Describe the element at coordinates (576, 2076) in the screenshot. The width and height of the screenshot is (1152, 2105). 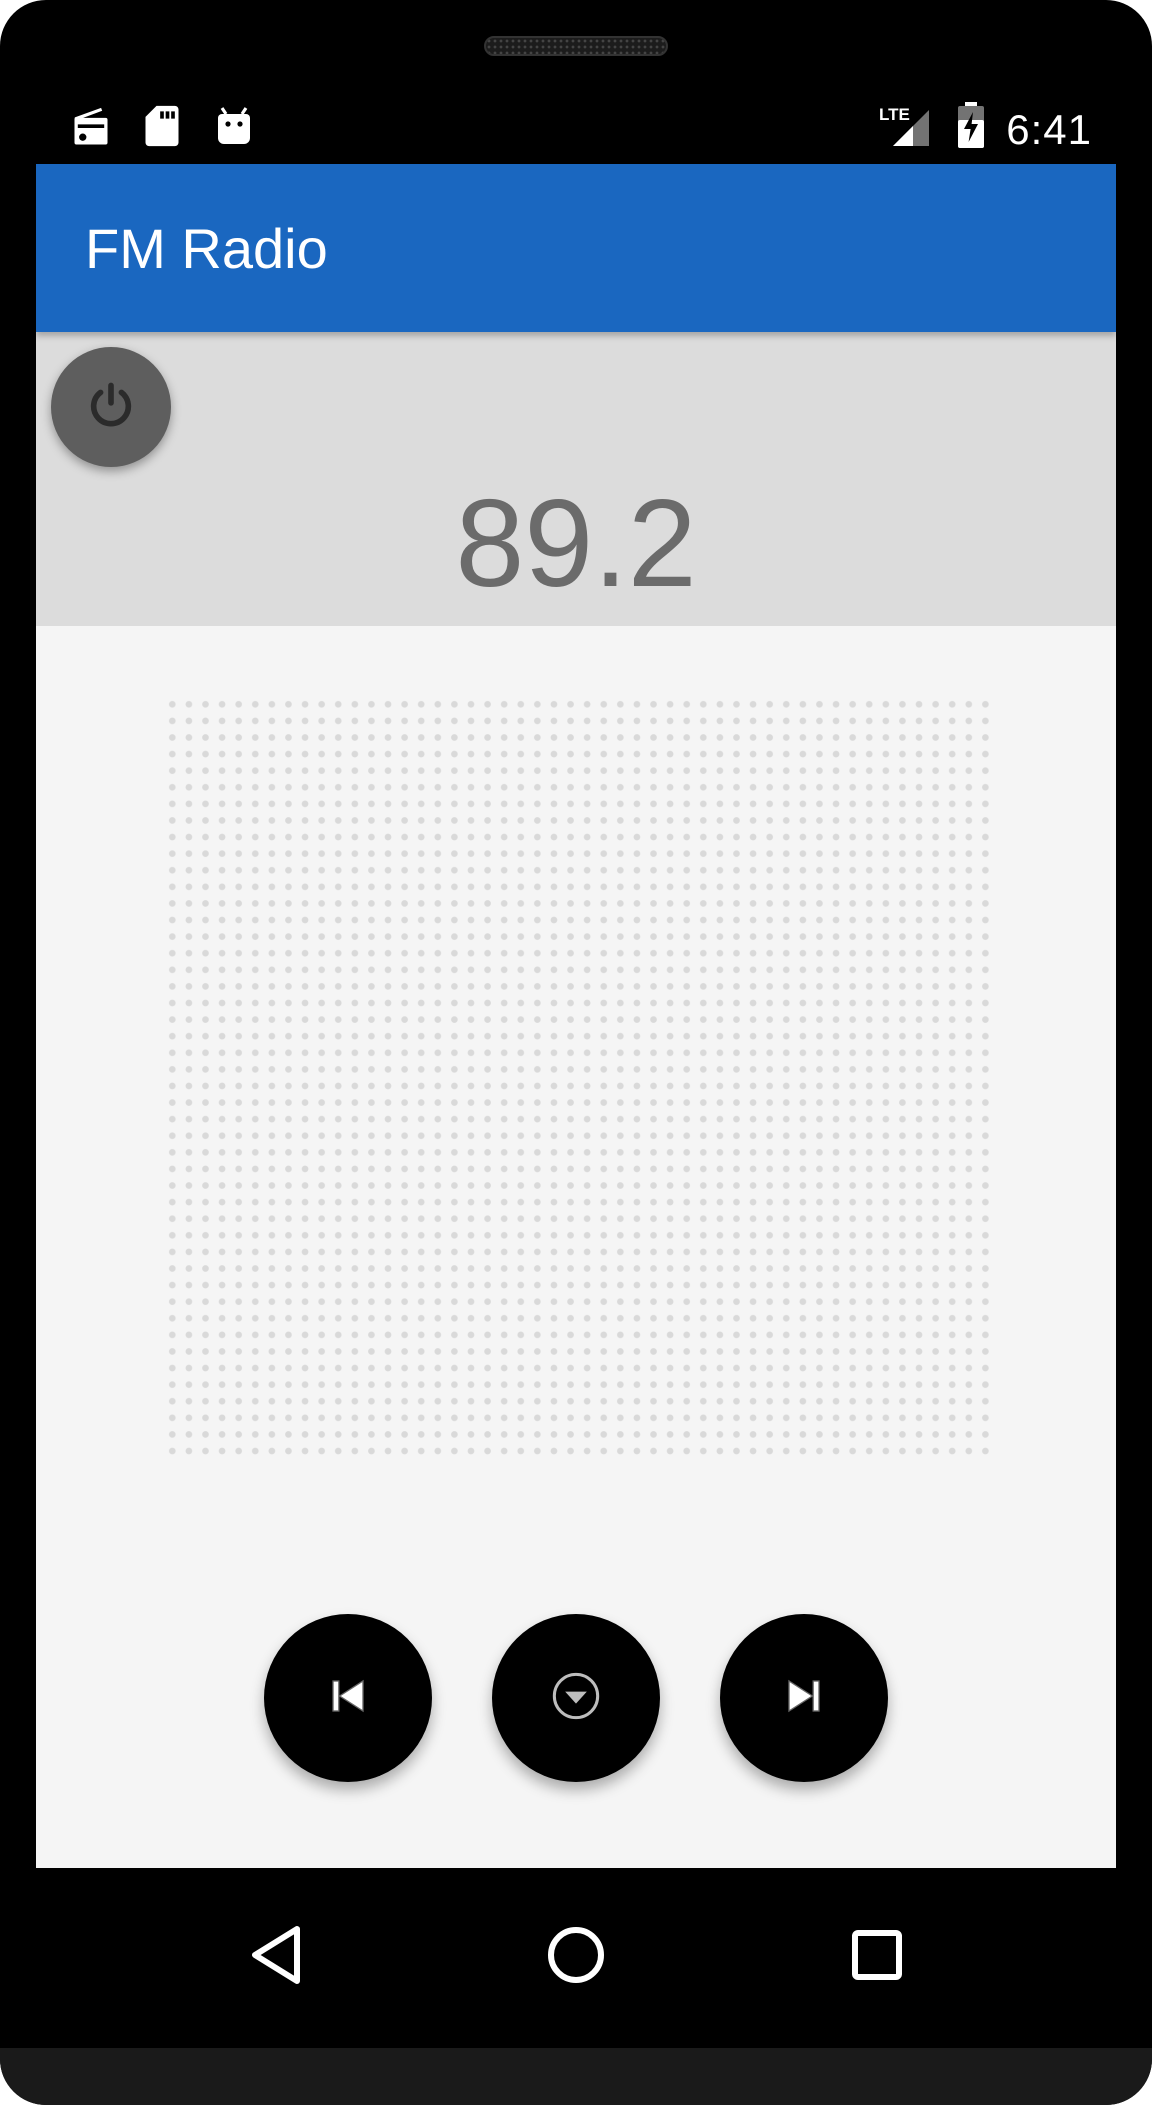
I see `bottom-bezel` at that location.